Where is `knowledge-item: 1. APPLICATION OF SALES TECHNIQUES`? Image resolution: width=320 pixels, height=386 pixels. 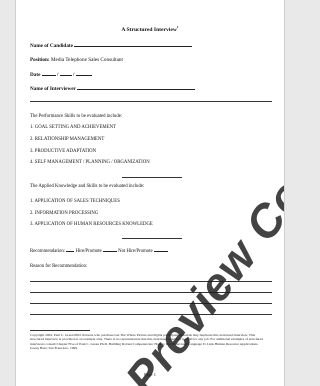 knowledge-item: 1. APPLICATION OF SALES TECHNIQUES is located at coordinates (75, 201).